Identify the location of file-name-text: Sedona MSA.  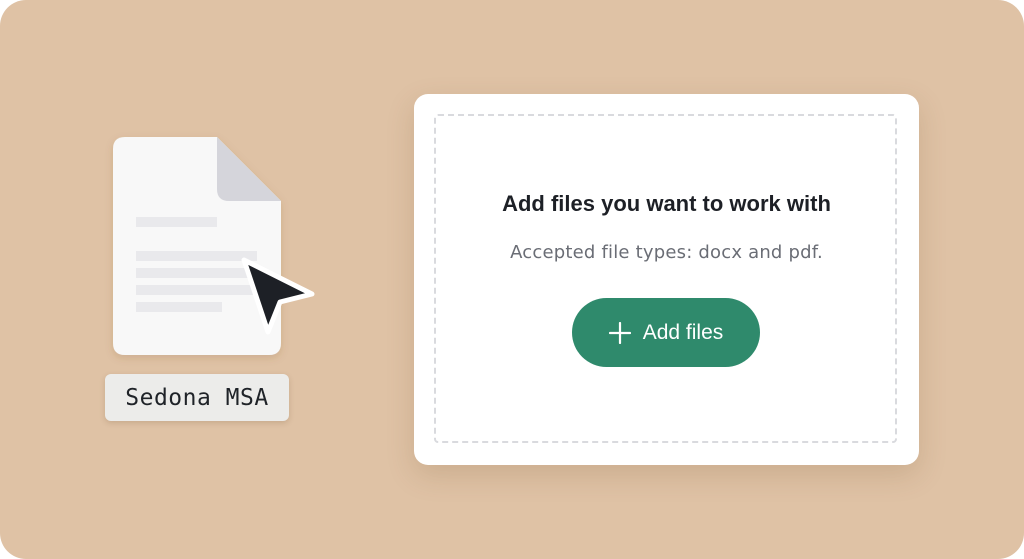
(197, 397).